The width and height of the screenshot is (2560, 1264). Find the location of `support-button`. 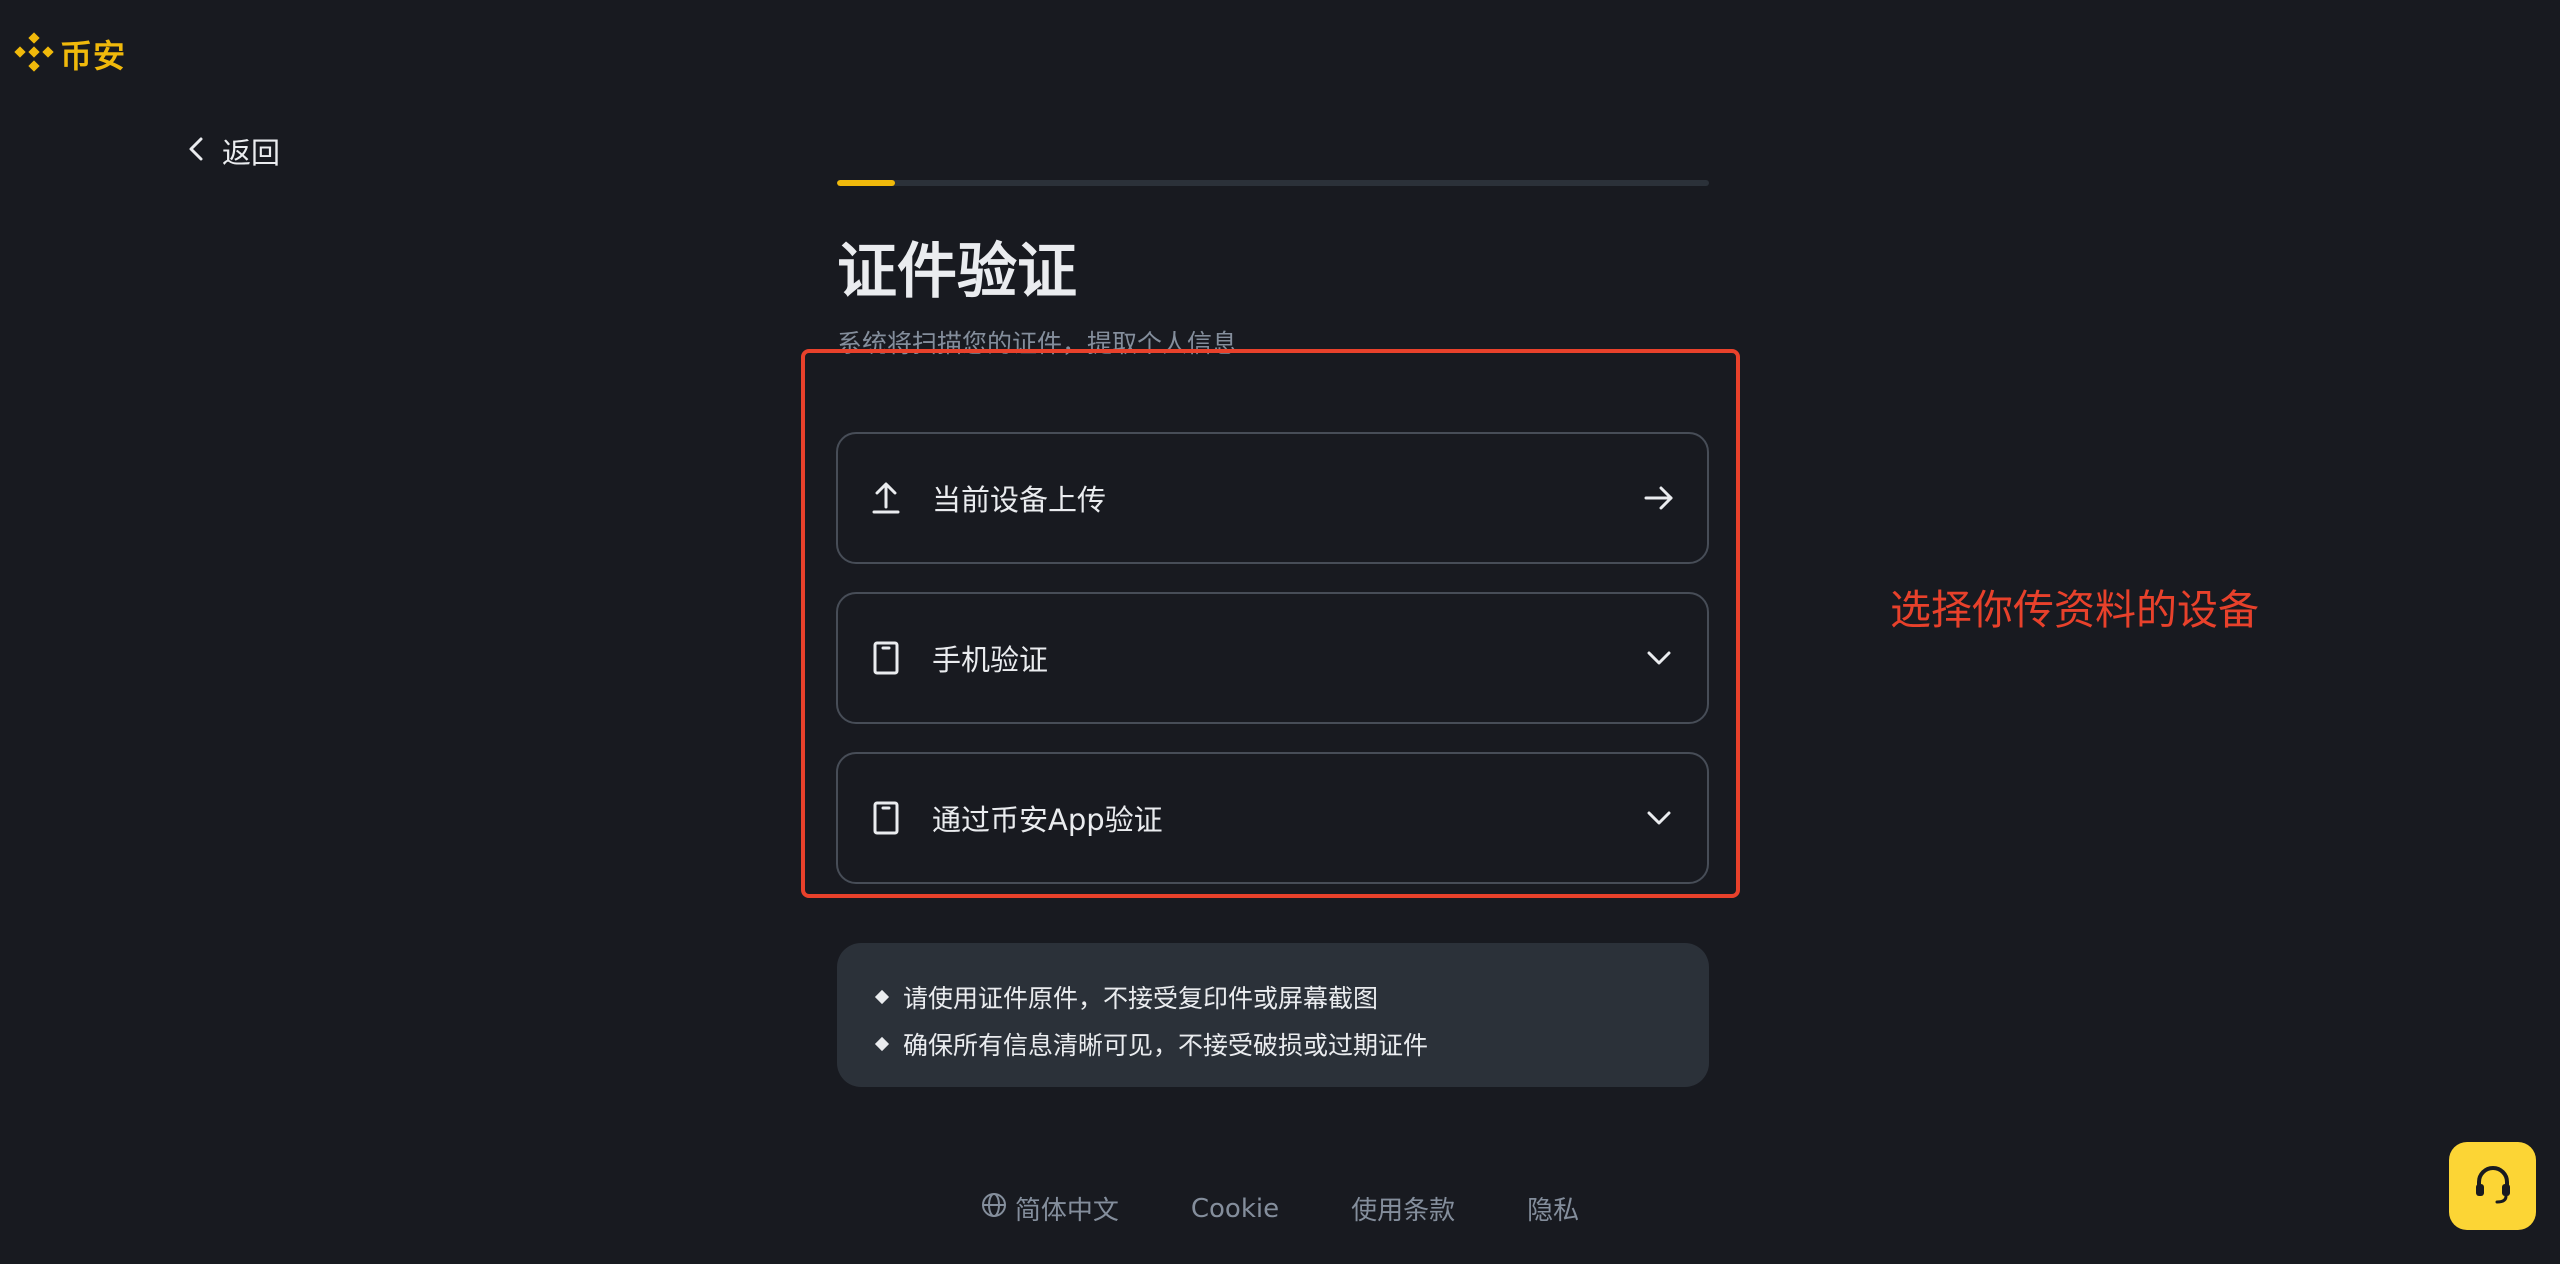

support-button is located at coordinates (2492, 1186).